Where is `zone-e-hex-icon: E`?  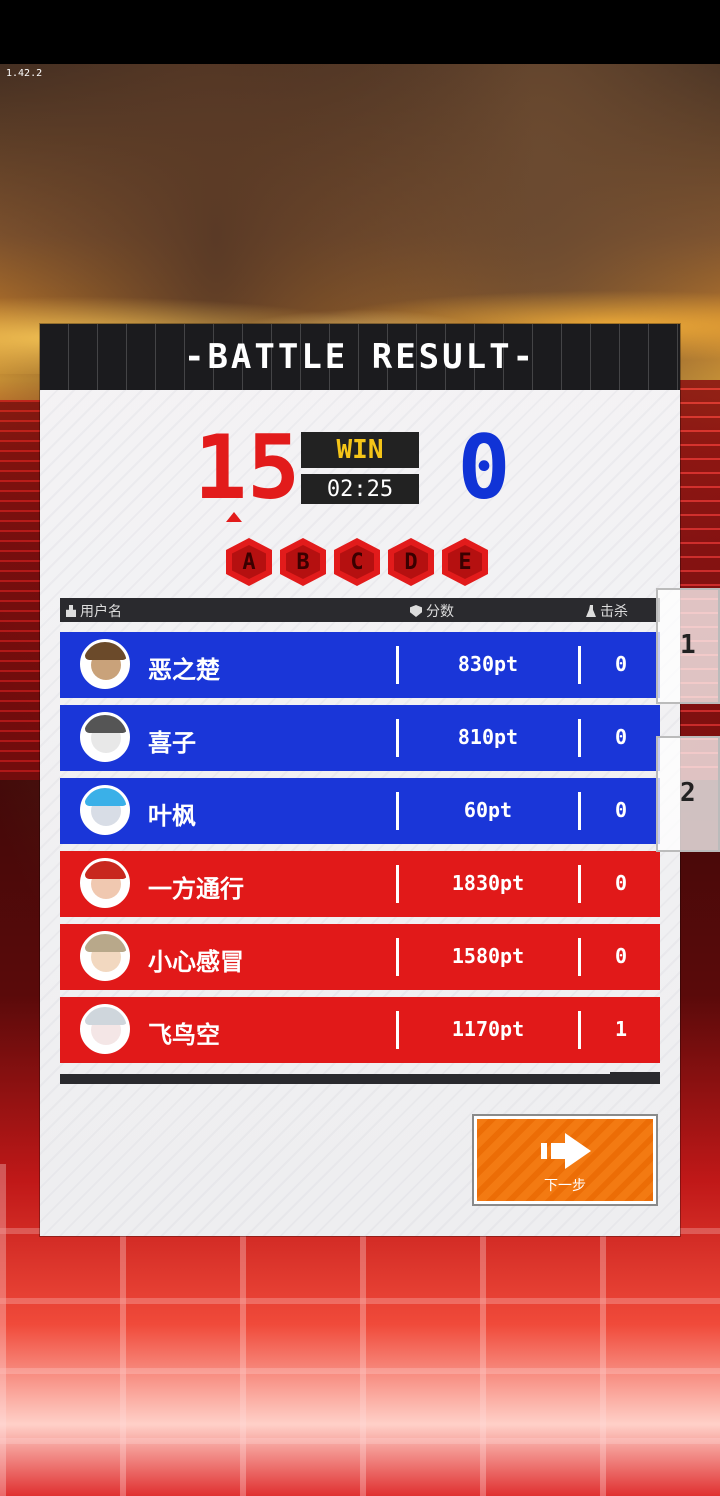
zone-e-hex-icon: E is located at coordinates (465, 562).